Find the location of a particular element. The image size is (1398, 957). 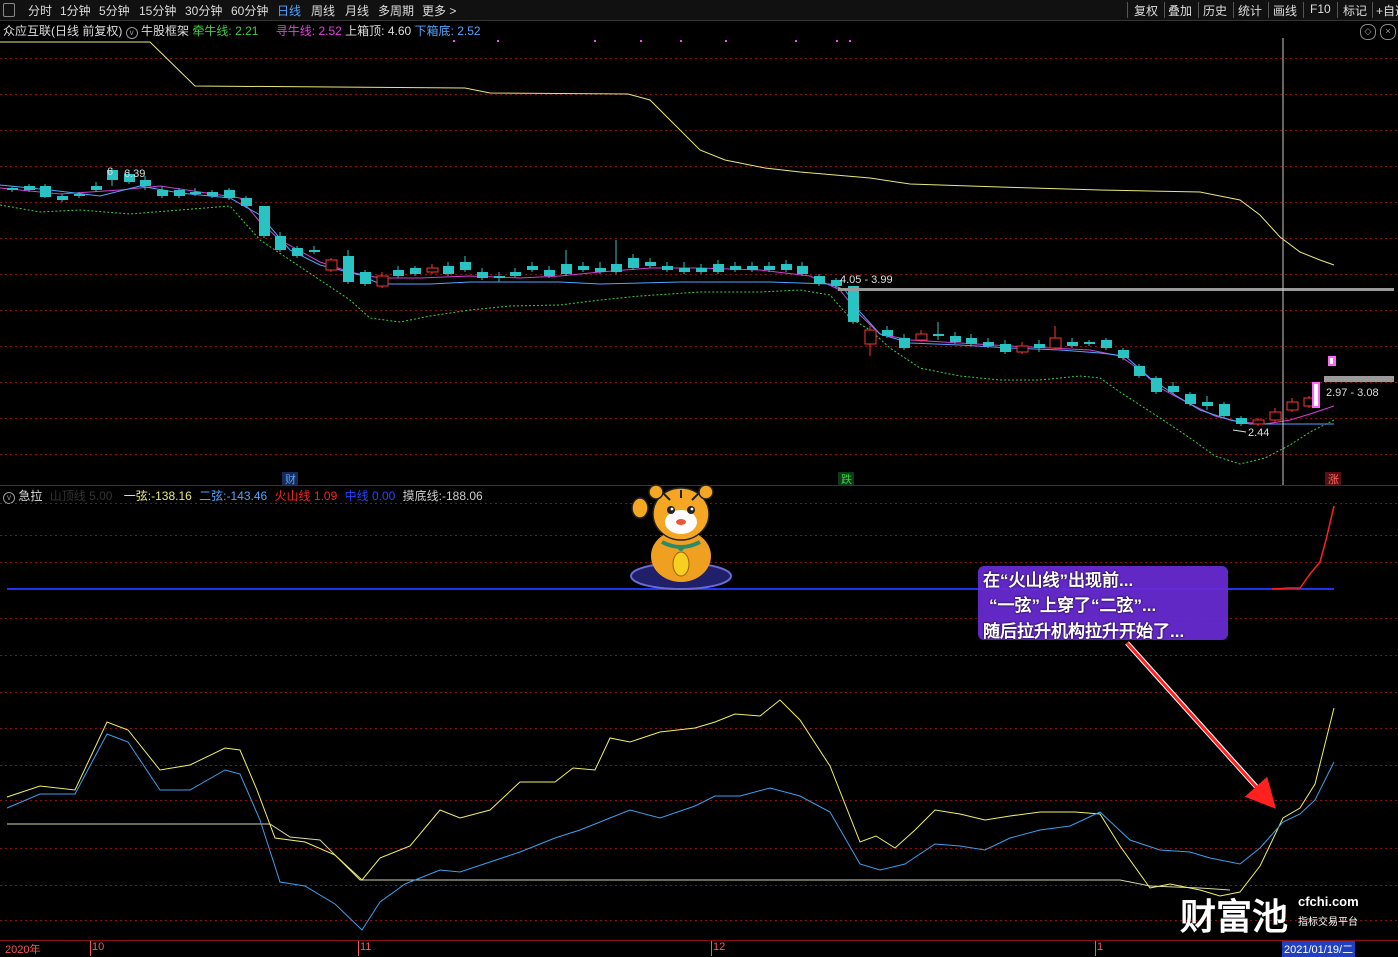

indicator-settings-icon: v is located at coordinates (9, 498).